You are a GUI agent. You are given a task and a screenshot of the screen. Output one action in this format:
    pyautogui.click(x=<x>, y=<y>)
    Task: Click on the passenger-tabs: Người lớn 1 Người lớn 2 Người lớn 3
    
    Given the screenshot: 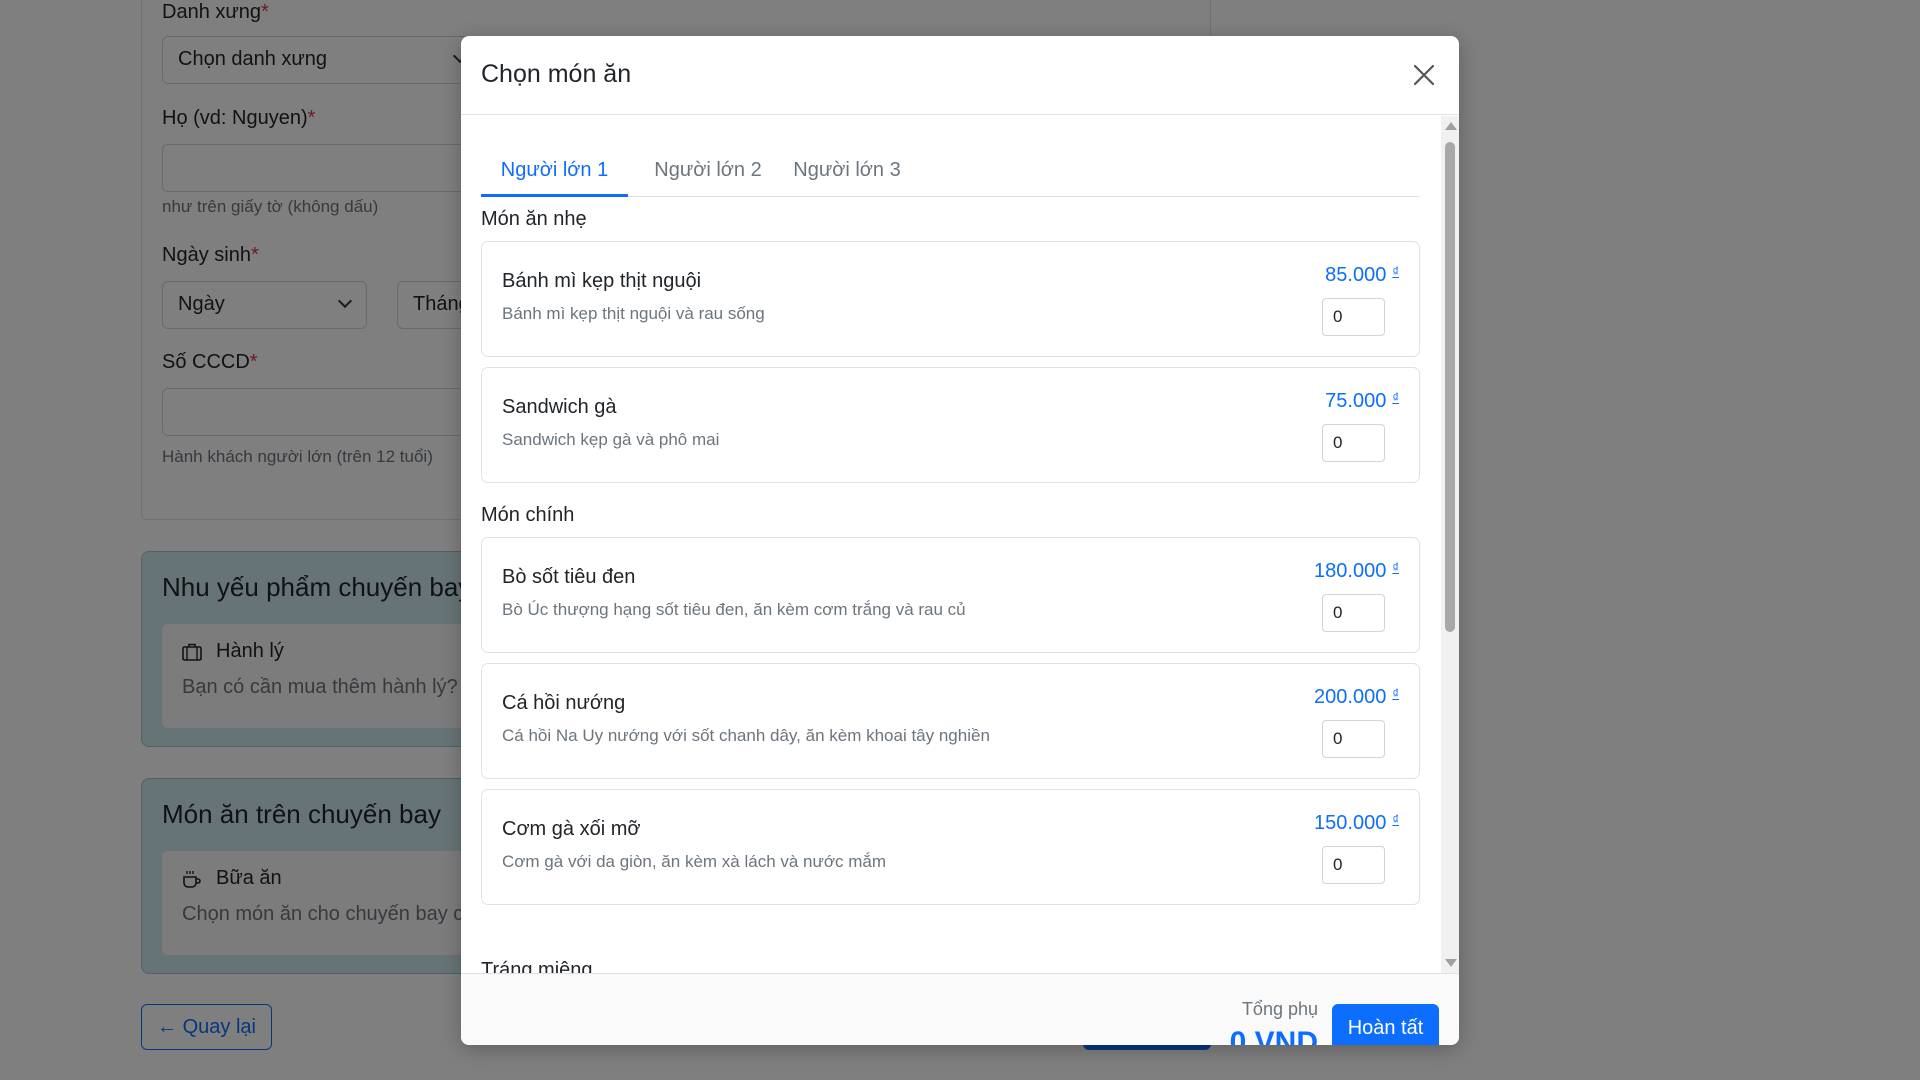 What is the action you would take?
    pyautogui.click(x=950, y=171)
    